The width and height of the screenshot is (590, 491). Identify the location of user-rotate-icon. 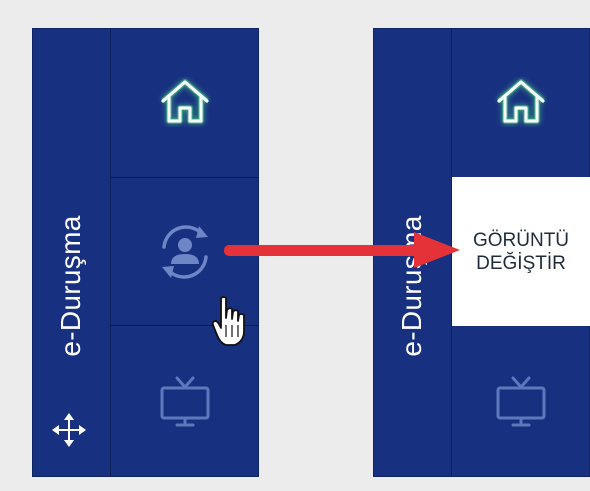
(185, 251).